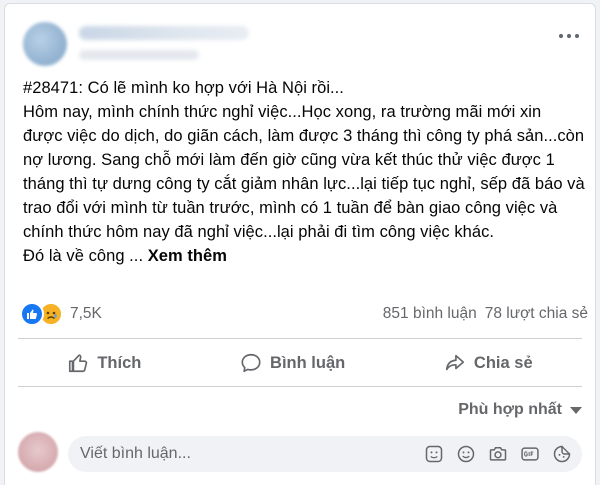  I want to click on comment-sort-dropdown: Phù hợp nhất, so click(520, 410).